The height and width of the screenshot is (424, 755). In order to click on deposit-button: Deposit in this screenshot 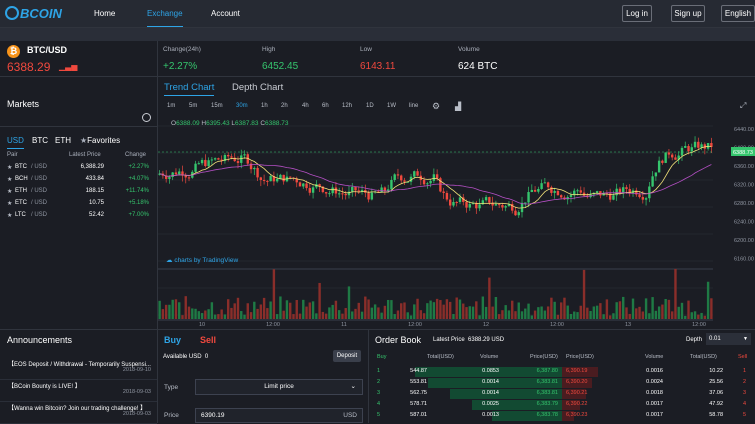, I will do `click(347, 356)`.